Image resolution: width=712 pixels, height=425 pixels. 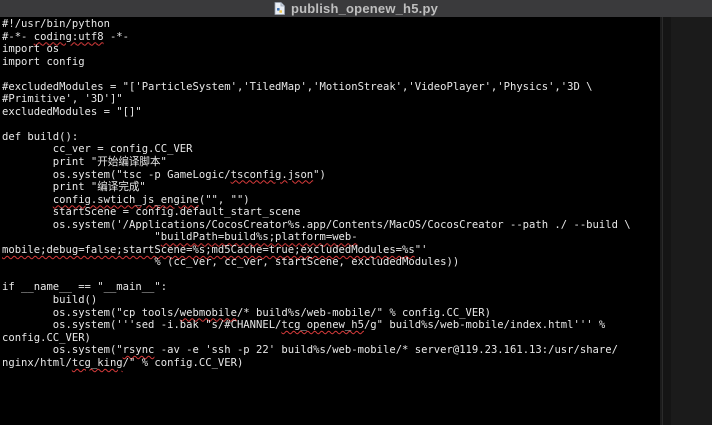 I want to click on code-line-15: config.swtich_js_engine("", ""), so click(x=151, y=199).